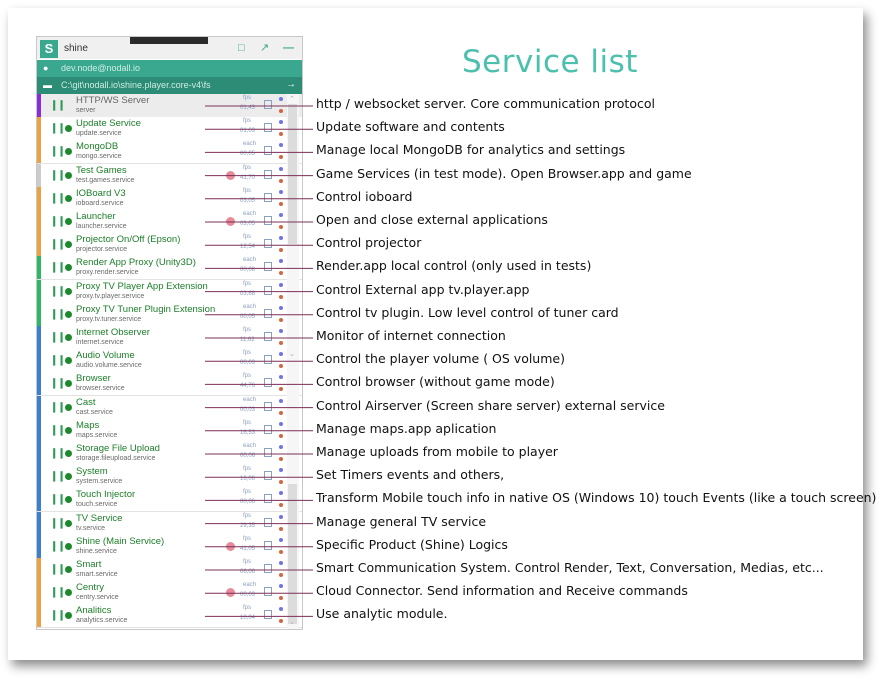  Describe the element at coordinates (412, 544) in the screenshot. I see `service-description: Specific Product (Shine) Logics` at that location.